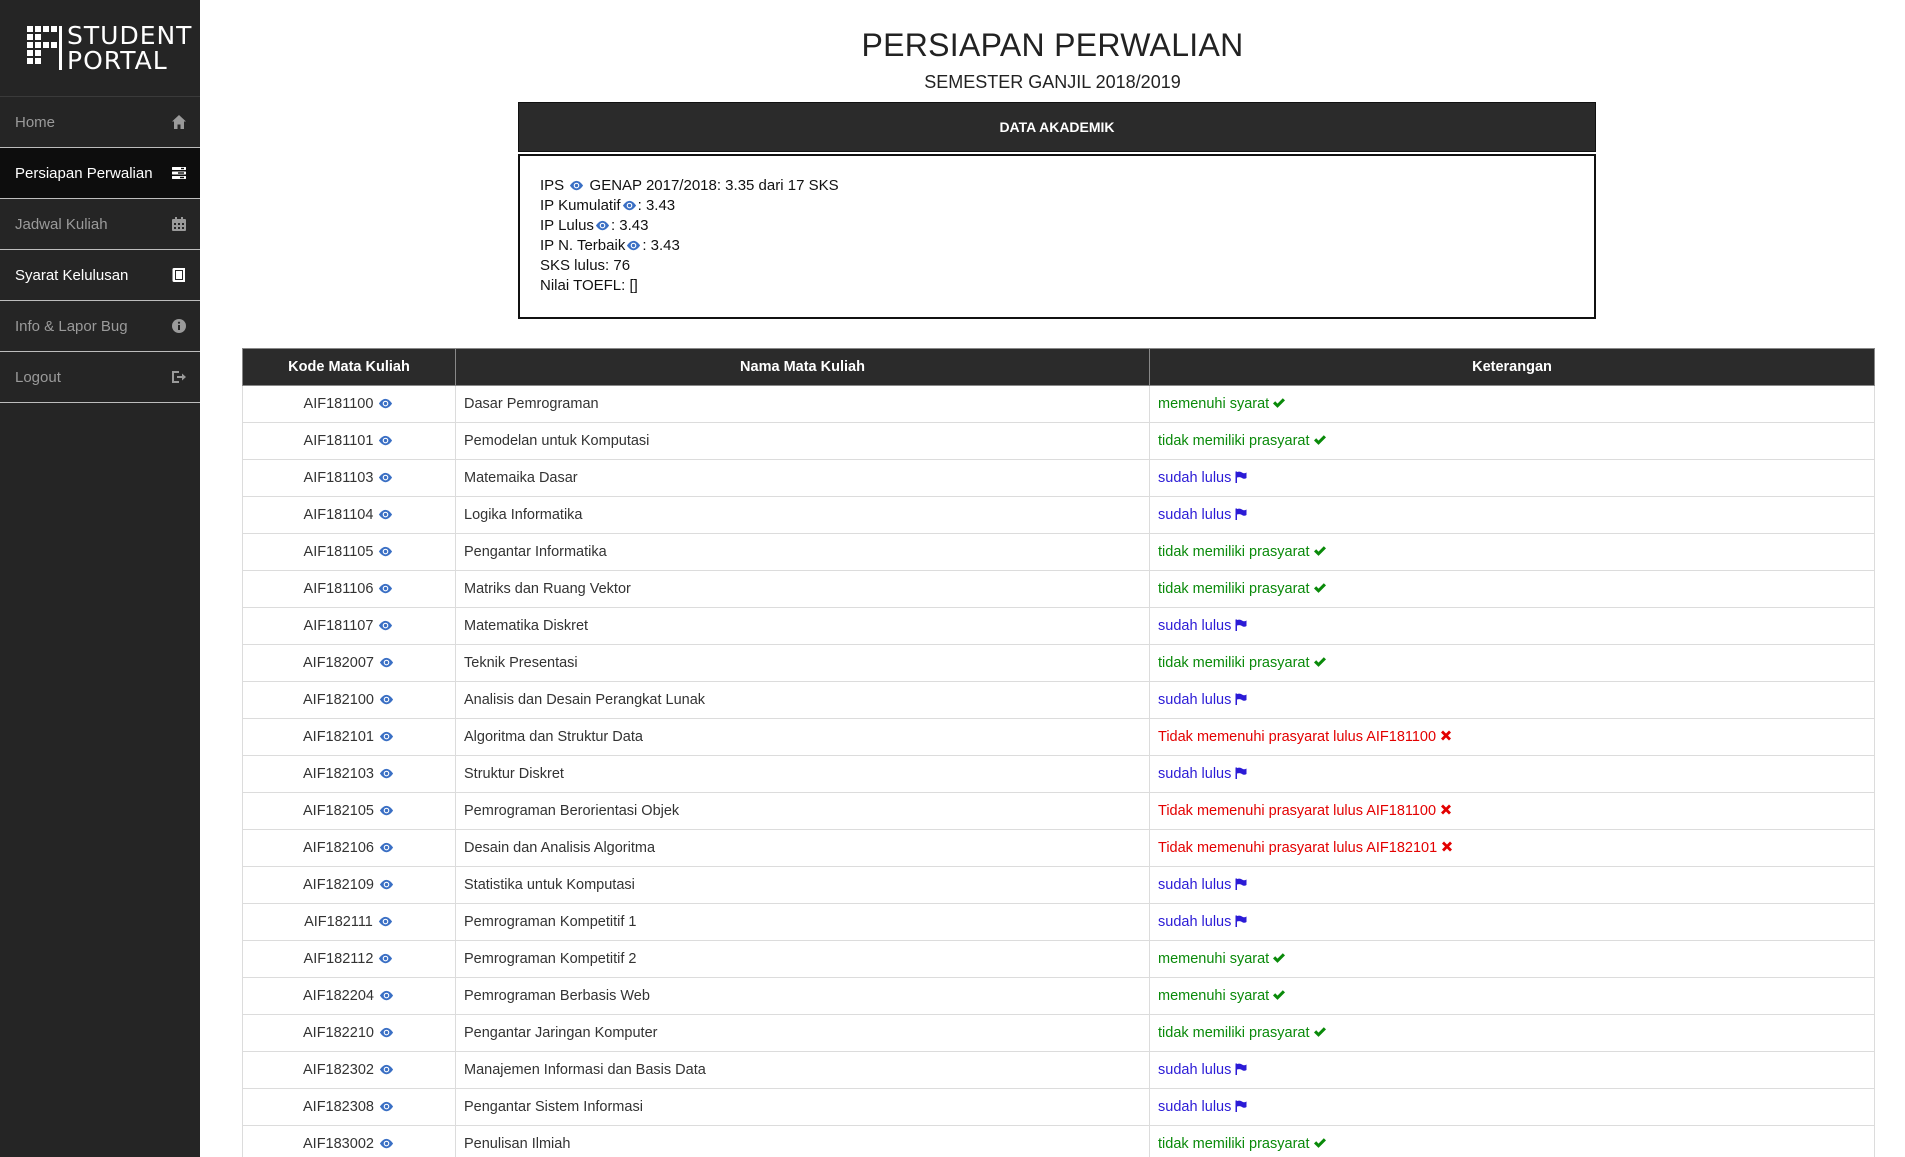  I want to click on cell-kode: AIF181104, so click(349, 515).